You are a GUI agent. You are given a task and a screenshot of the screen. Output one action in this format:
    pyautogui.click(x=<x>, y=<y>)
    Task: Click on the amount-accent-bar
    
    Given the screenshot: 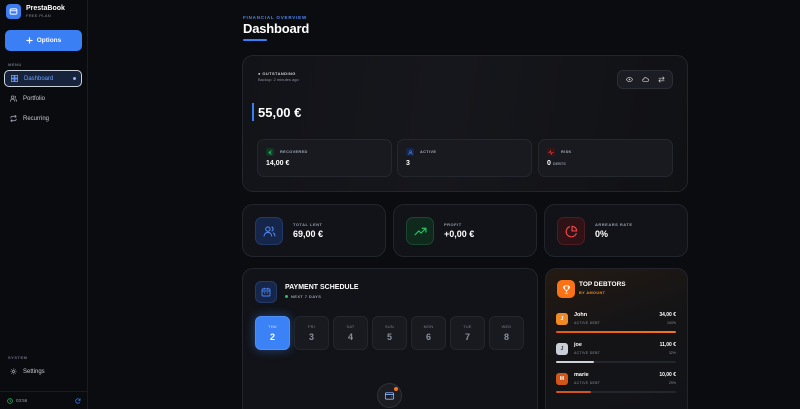 What is the action you would take?
    pyautogui.click(x=253, y=112)
    